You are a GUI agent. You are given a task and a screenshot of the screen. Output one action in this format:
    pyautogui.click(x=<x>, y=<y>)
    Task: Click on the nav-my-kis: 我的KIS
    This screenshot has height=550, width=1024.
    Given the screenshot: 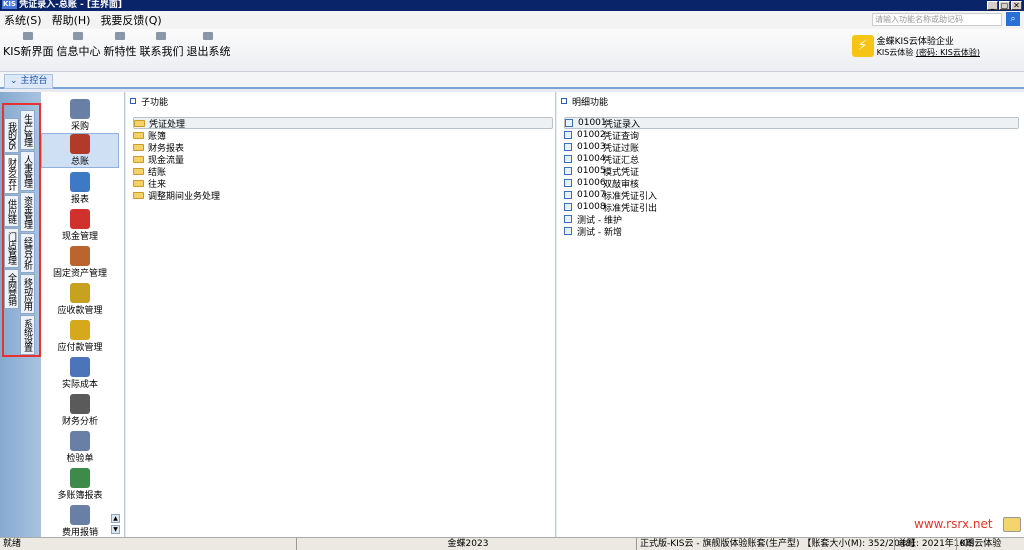 What is the action you would take?
    pyautogui.click(x=11, y=136)
    